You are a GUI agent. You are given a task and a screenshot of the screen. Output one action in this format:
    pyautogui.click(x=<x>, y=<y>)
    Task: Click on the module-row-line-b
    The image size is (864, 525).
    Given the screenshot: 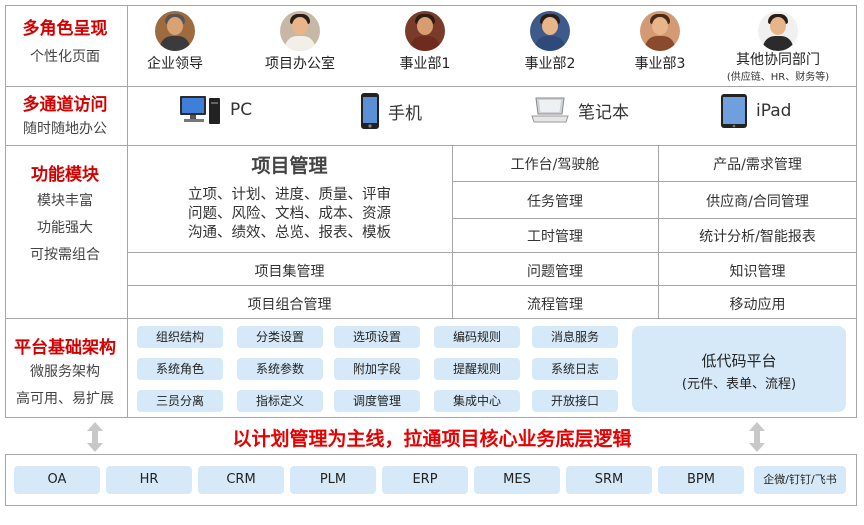 What is the action you would take?
    pyautogui.click(x=654, y=218)
    